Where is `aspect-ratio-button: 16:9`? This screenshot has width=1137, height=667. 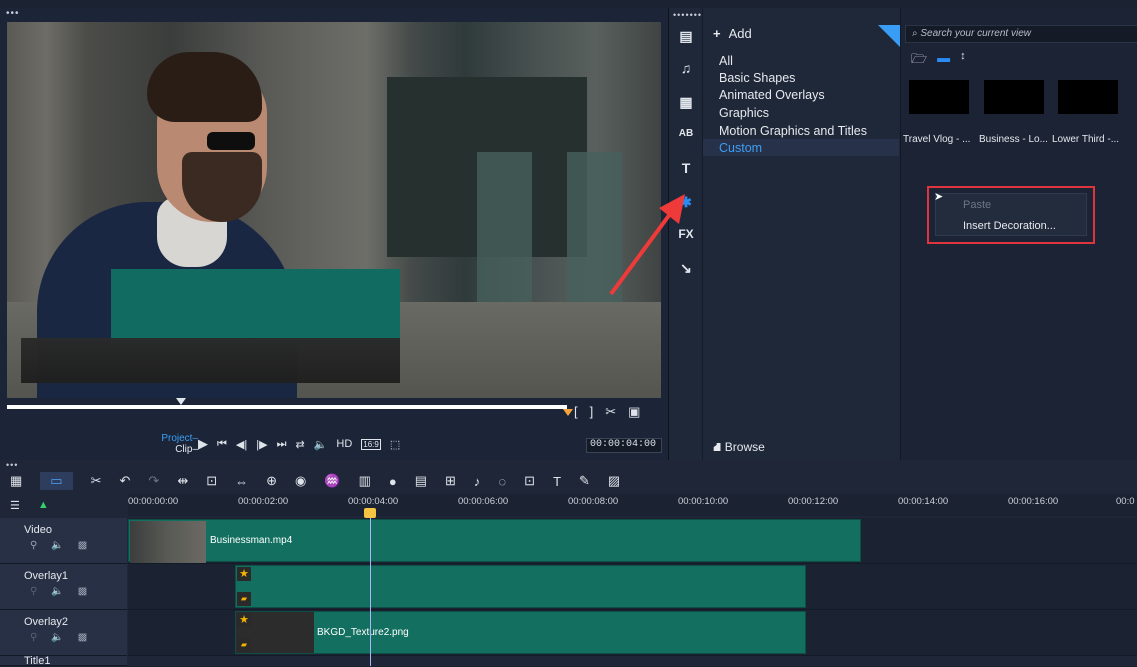 aspect-ratio-button: 16:9 is located at coordinates (371, 444).